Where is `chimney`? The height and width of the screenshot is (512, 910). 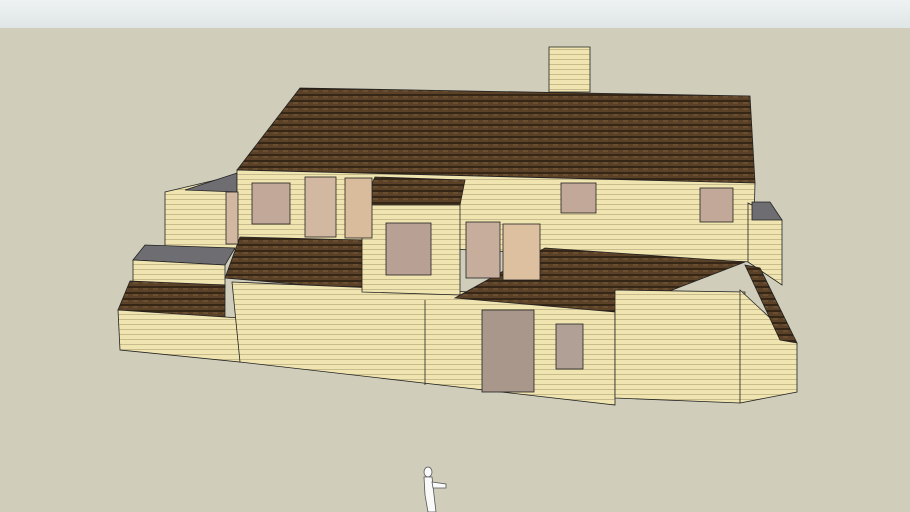 chimney is located at coordinates (569, 69).